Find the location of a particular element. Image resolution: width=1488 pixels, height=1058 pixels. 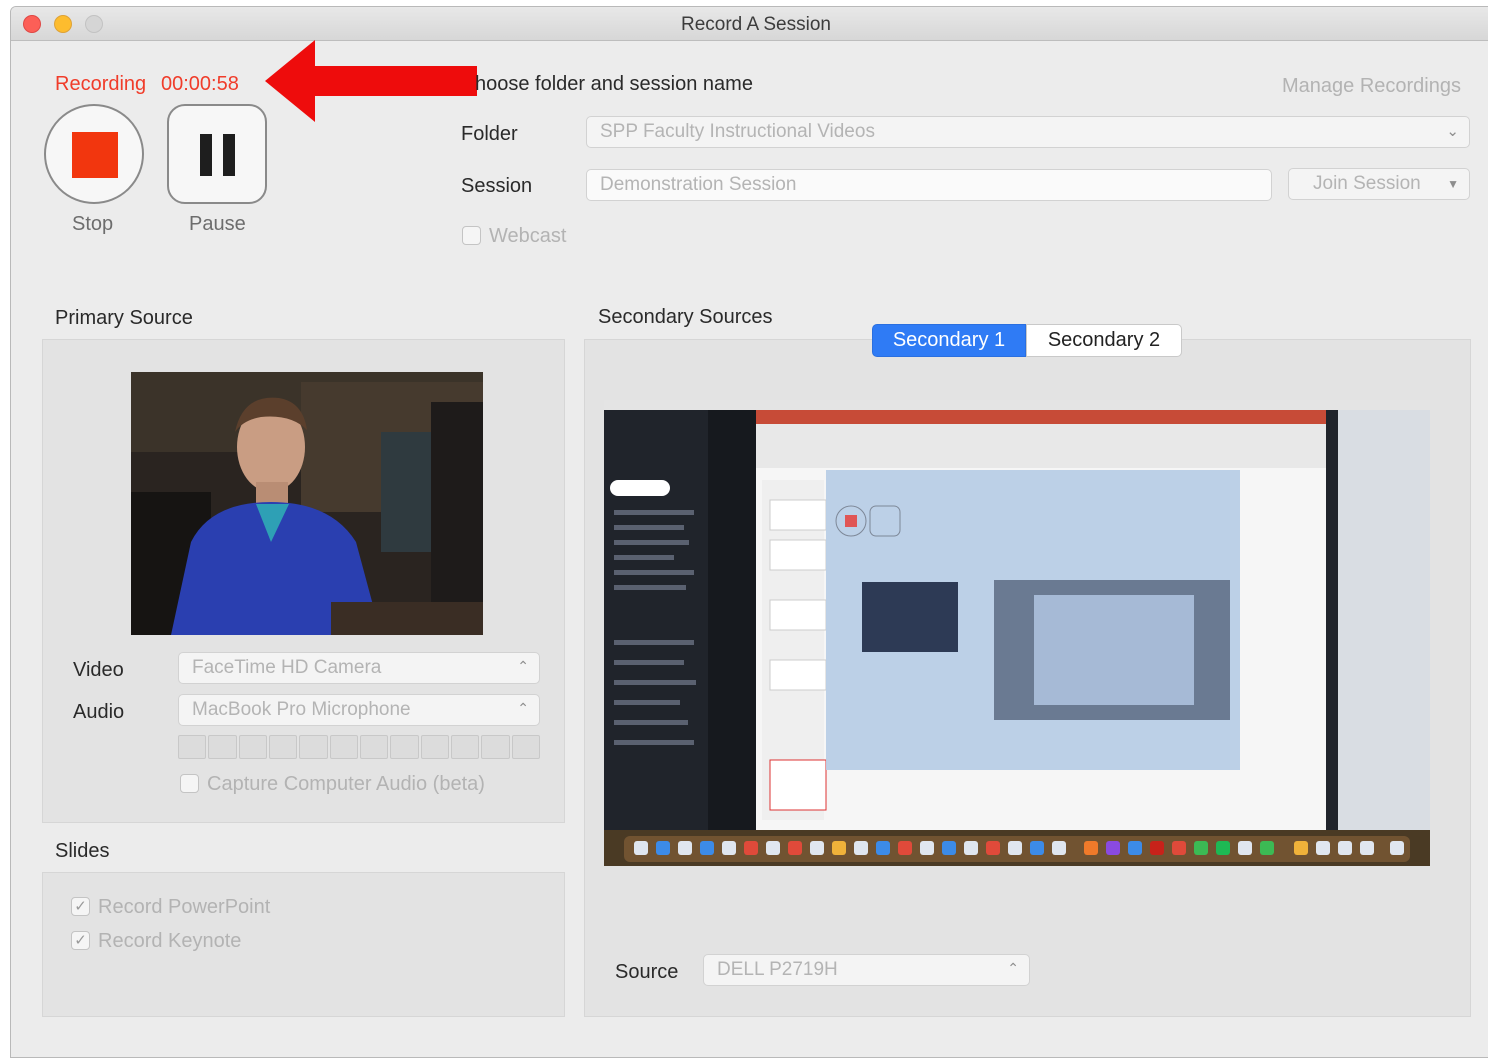

camera-preview is located at coordinates (307, 503).